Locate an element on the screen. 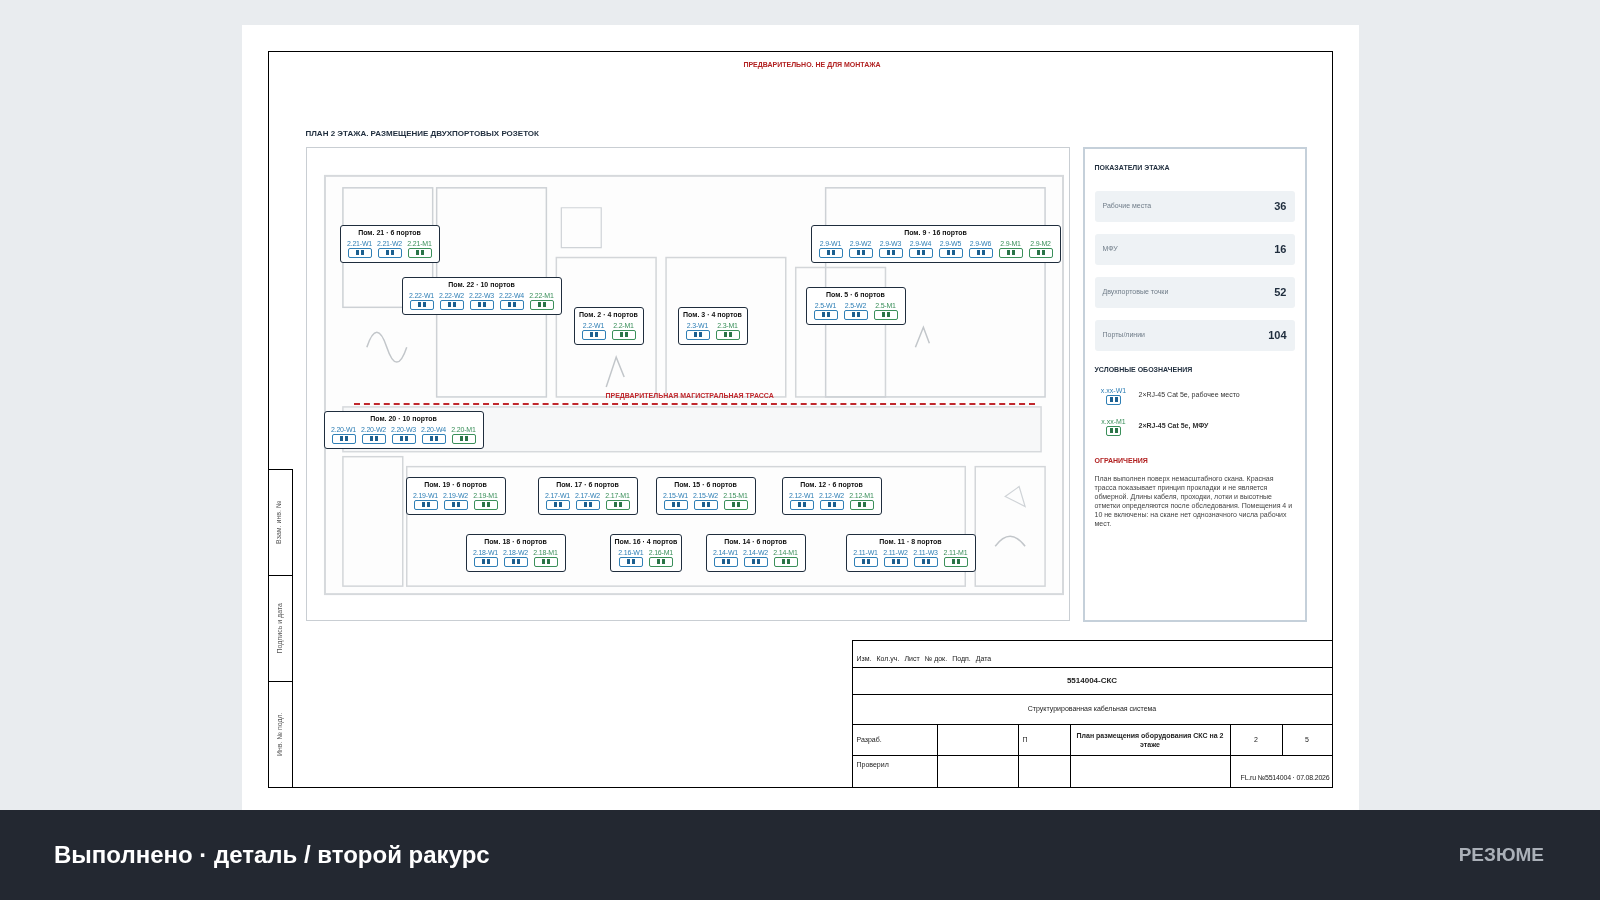 This screenshot has height=900, width=1600. stat-value: 36 is located at coordinates (1280, 207).